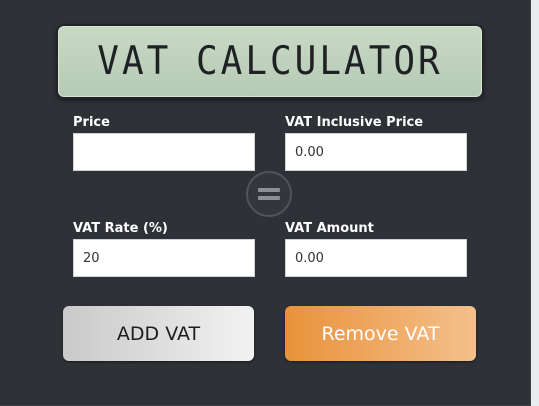  I want to click on page-edge, so click(535, 203).